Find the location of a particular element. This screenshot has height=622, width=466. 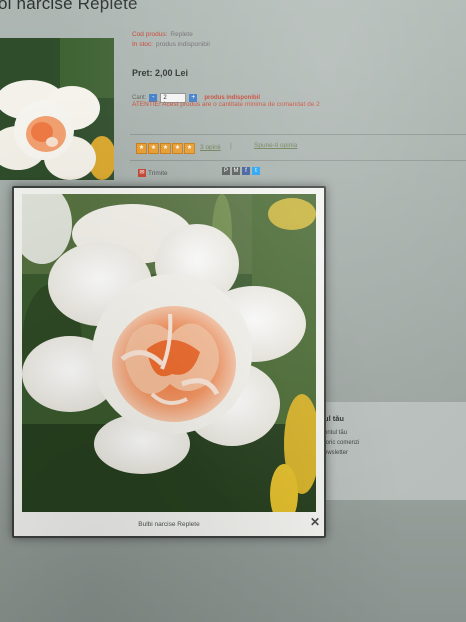

stock-status: In stoc: produs indisponibil is located at coordinates (171, 44).